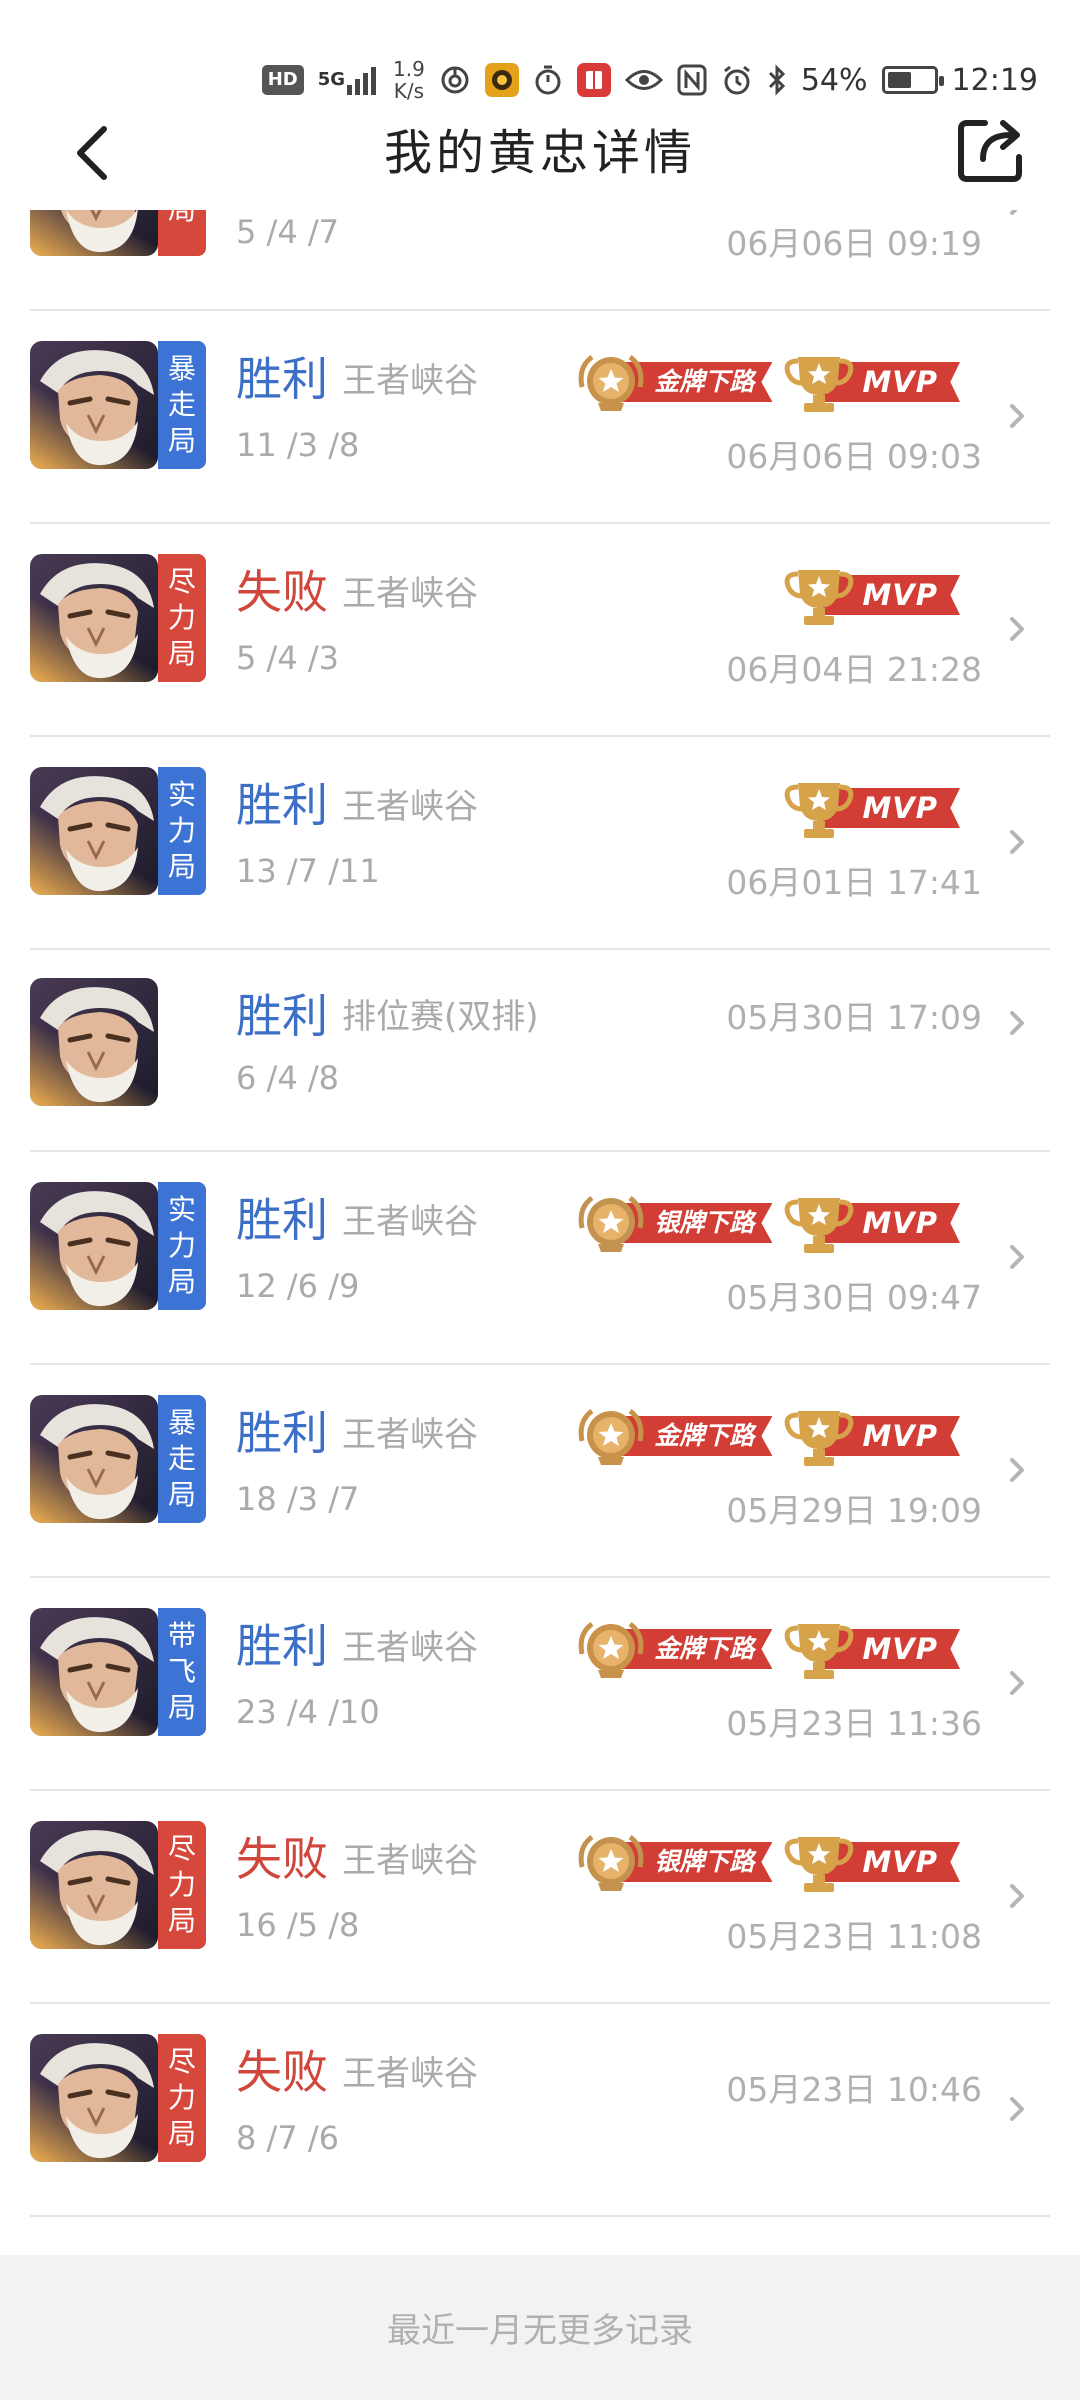 The image size is (1080, 2400). What do you see at coordinates (348, 80) in the screenshot?
I see `signal-icon: 5G` at bounding box center [348, 80].